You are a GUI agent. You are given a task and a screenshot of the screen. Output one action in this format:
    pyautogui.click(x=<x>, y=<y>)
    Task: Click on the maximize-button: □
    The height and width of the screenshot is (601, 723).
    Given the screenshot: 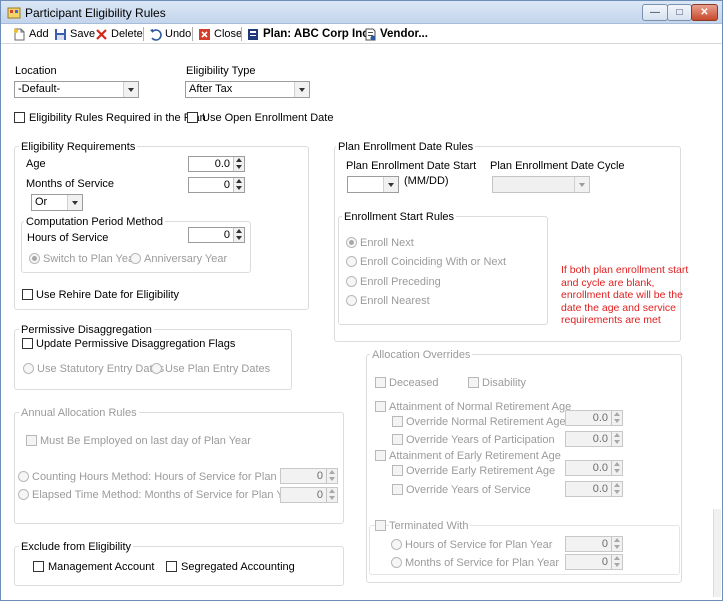 What is the action you would take?
    pyautogui.click(x=679, y=12)
    